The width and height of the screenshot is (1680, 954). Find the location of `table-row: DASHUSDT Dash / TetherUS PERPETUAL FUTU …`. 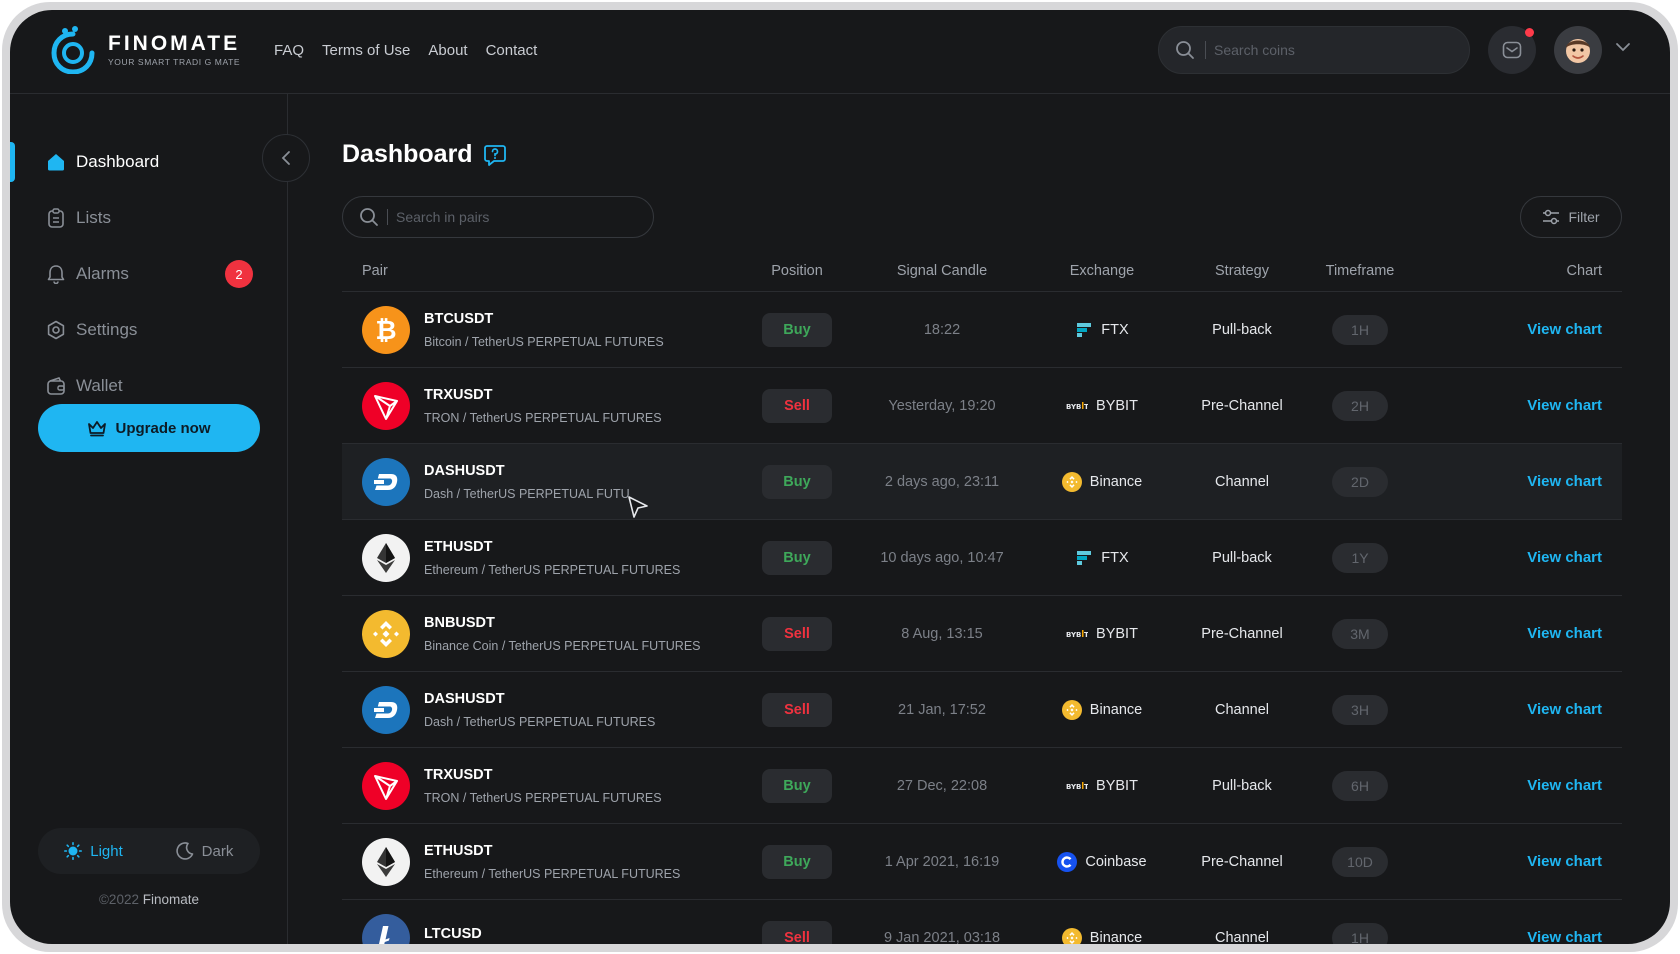

table-row: DASHUSDT Dash / TetherUS PERPETUAL FUTU … is located at coordinates (982, 482).